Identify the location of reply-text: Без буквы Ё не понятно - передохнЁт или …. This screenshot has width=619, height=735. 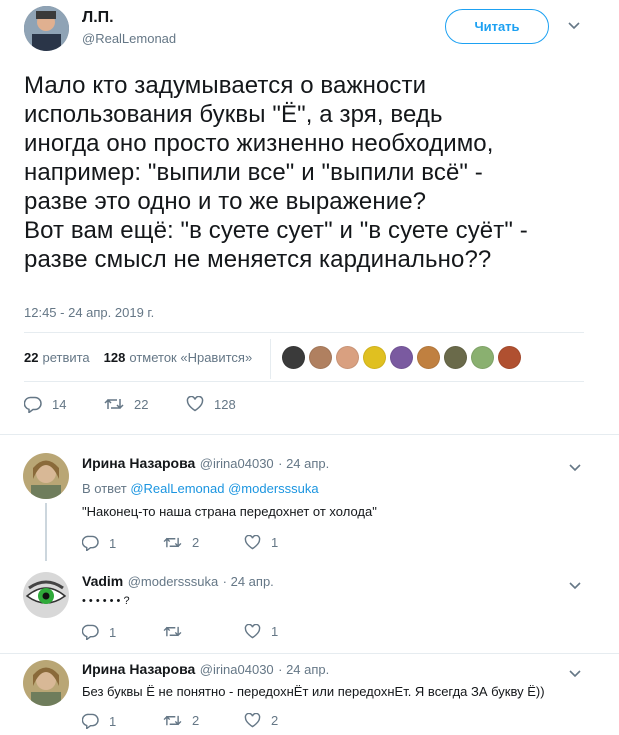
(313, 691).